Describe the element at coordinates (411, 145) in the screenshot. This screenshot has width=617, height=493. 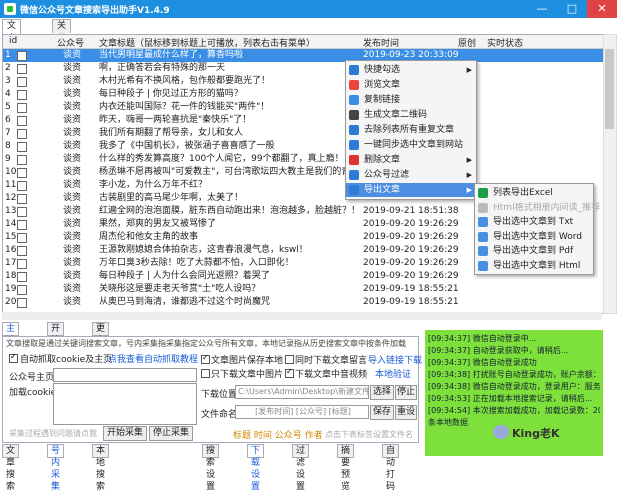
I see `context-menu-item: 一键同步选中文章到网站` at that location.